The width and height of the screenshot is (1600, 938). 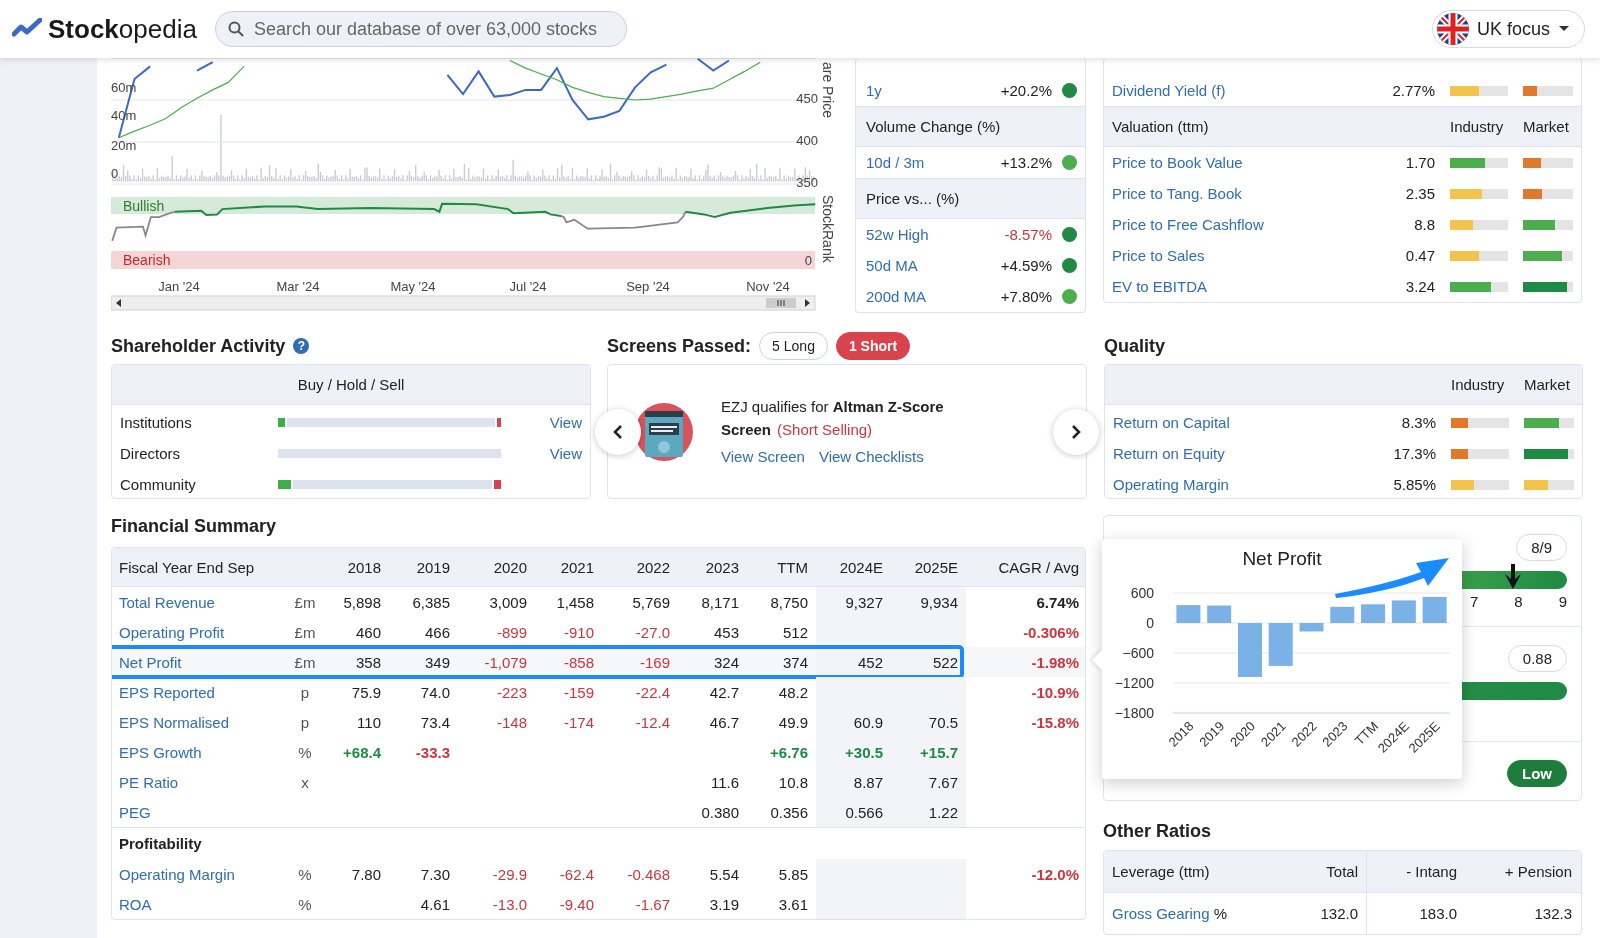 I want to click on scrollbar, so click(x=463, y=303).